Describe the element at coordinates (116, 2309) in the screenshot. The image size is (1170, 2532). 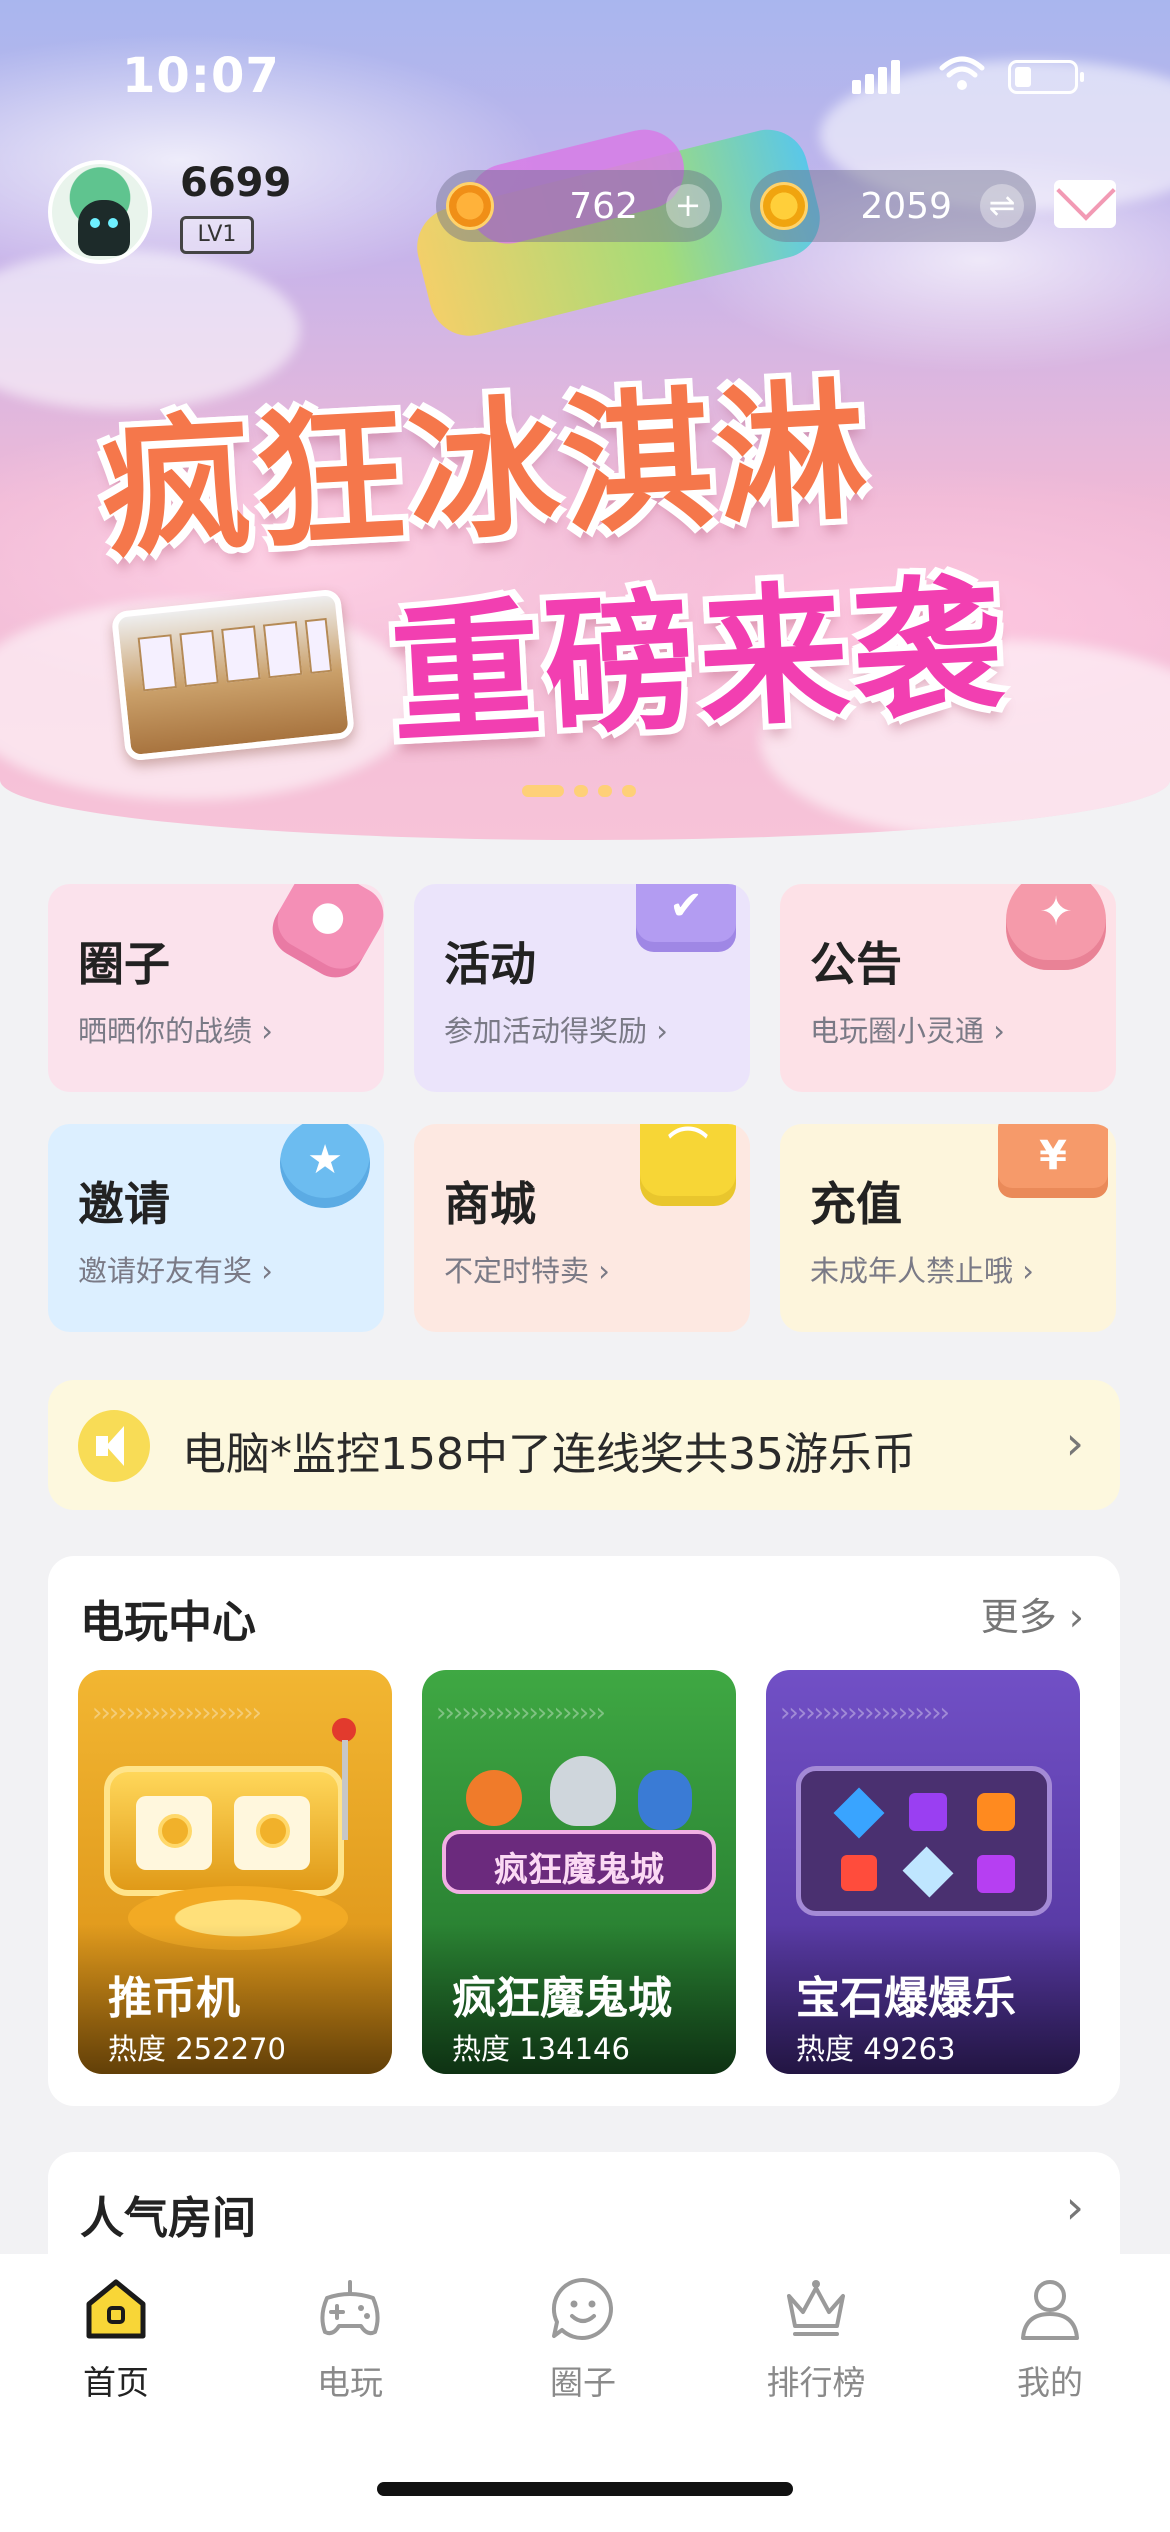
I see `home-icon` at that location.